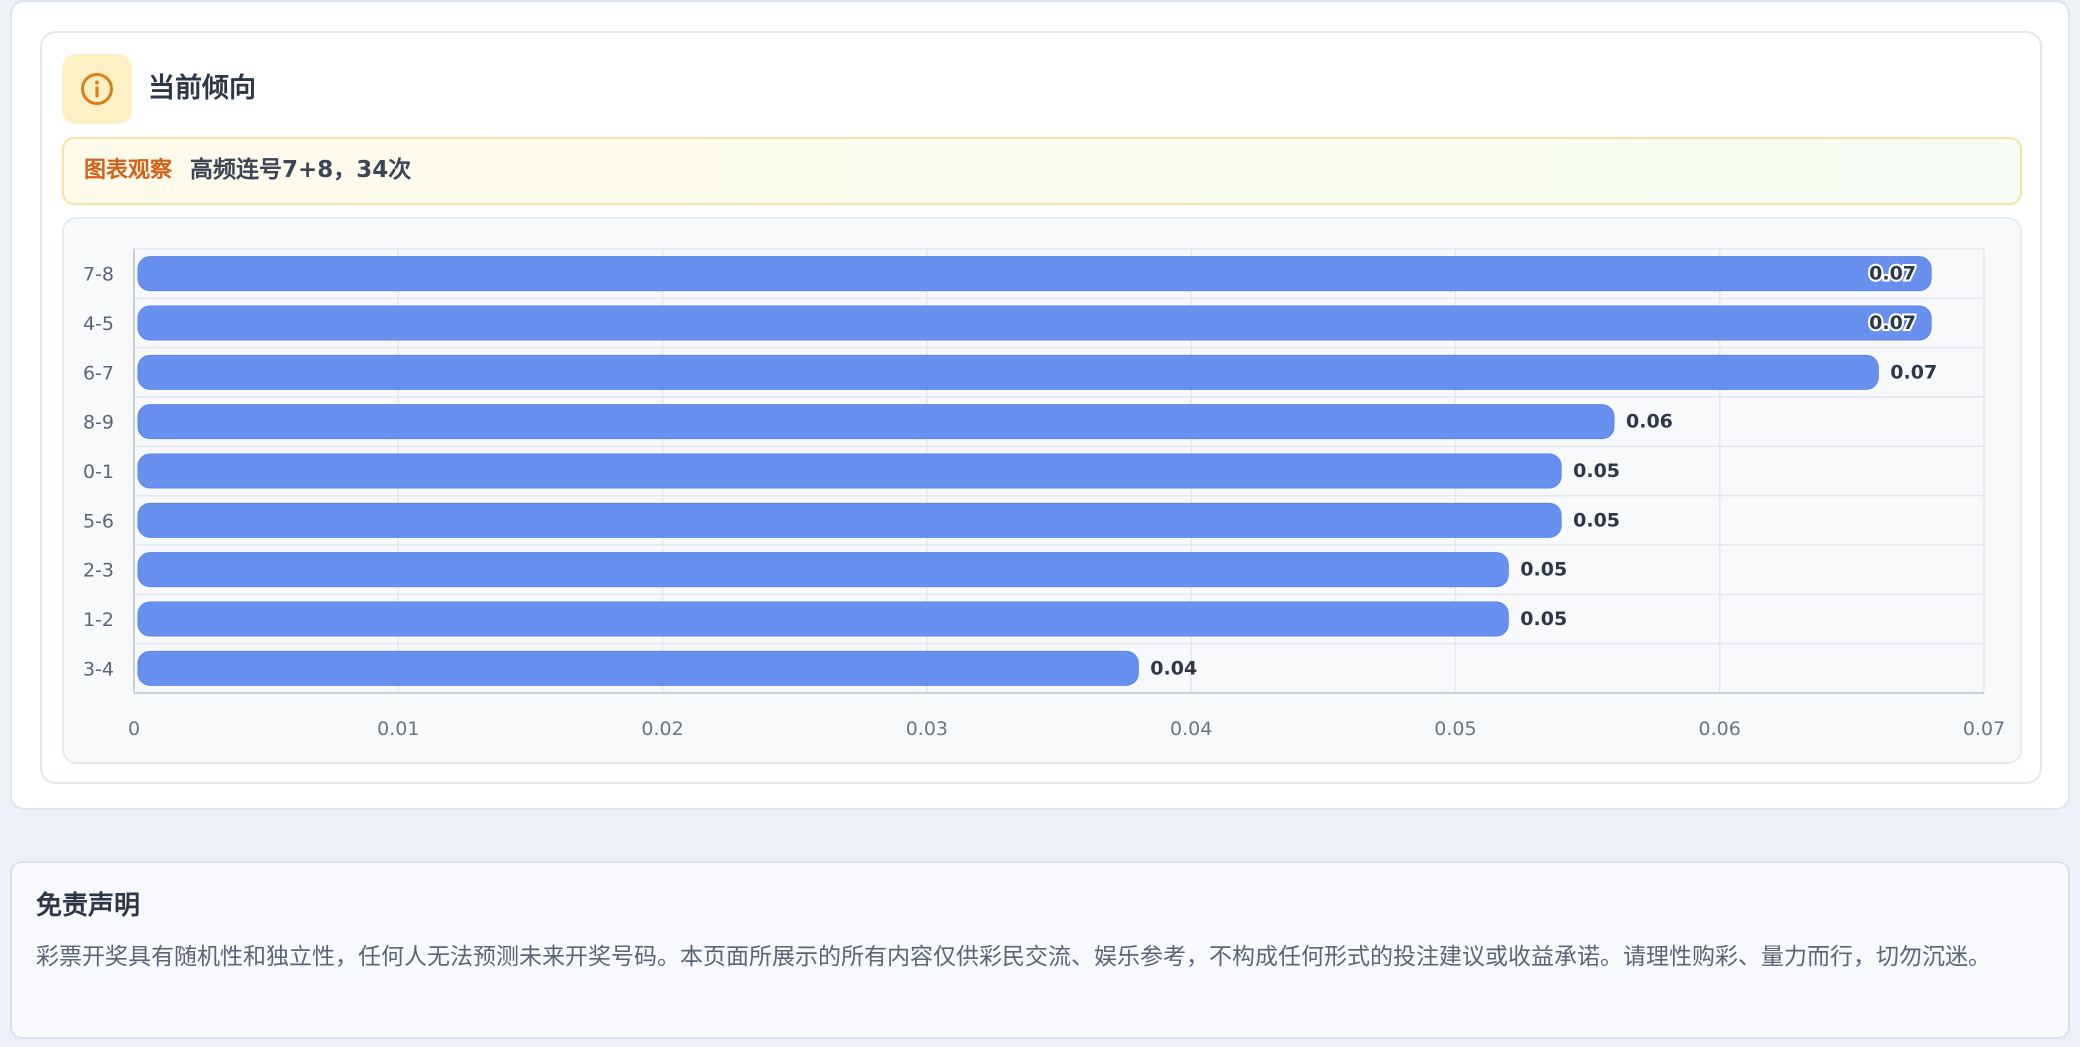  What do you see at coordinates (662, 729) in the screenshot?
I see `x-tick-label: 0.02` at bounding box center [662, 729].